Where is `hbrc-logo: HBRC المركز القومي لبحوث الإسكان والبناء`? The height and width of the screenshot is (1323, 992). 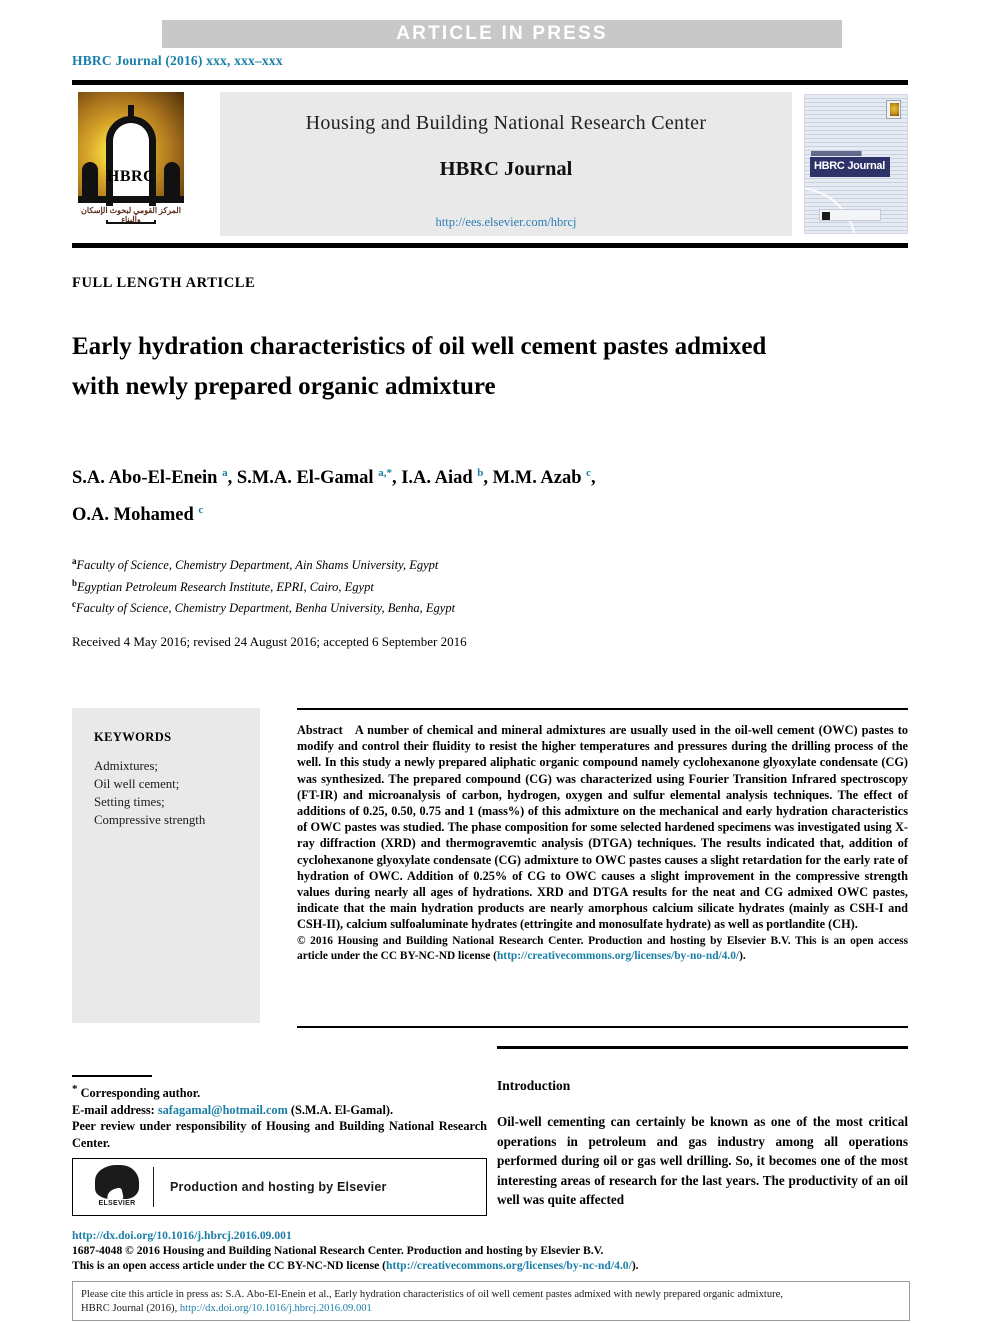 hbrc-logo: HBRC المركز القومي لبحوث الإسكان والبناء is located at coordinates (131, 164).